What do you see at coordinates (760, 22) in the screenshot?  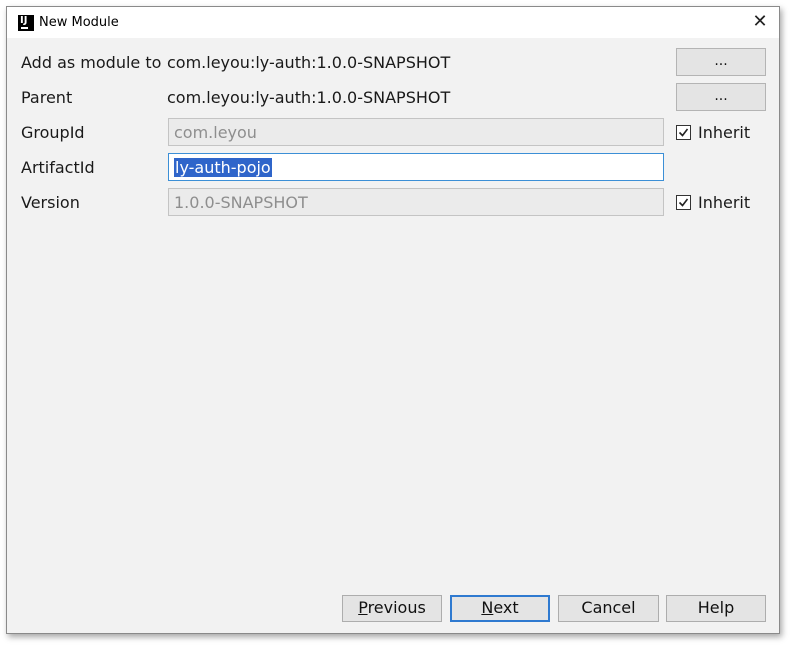 I see `close-icon: ✕` at bounding box center [760, 22].